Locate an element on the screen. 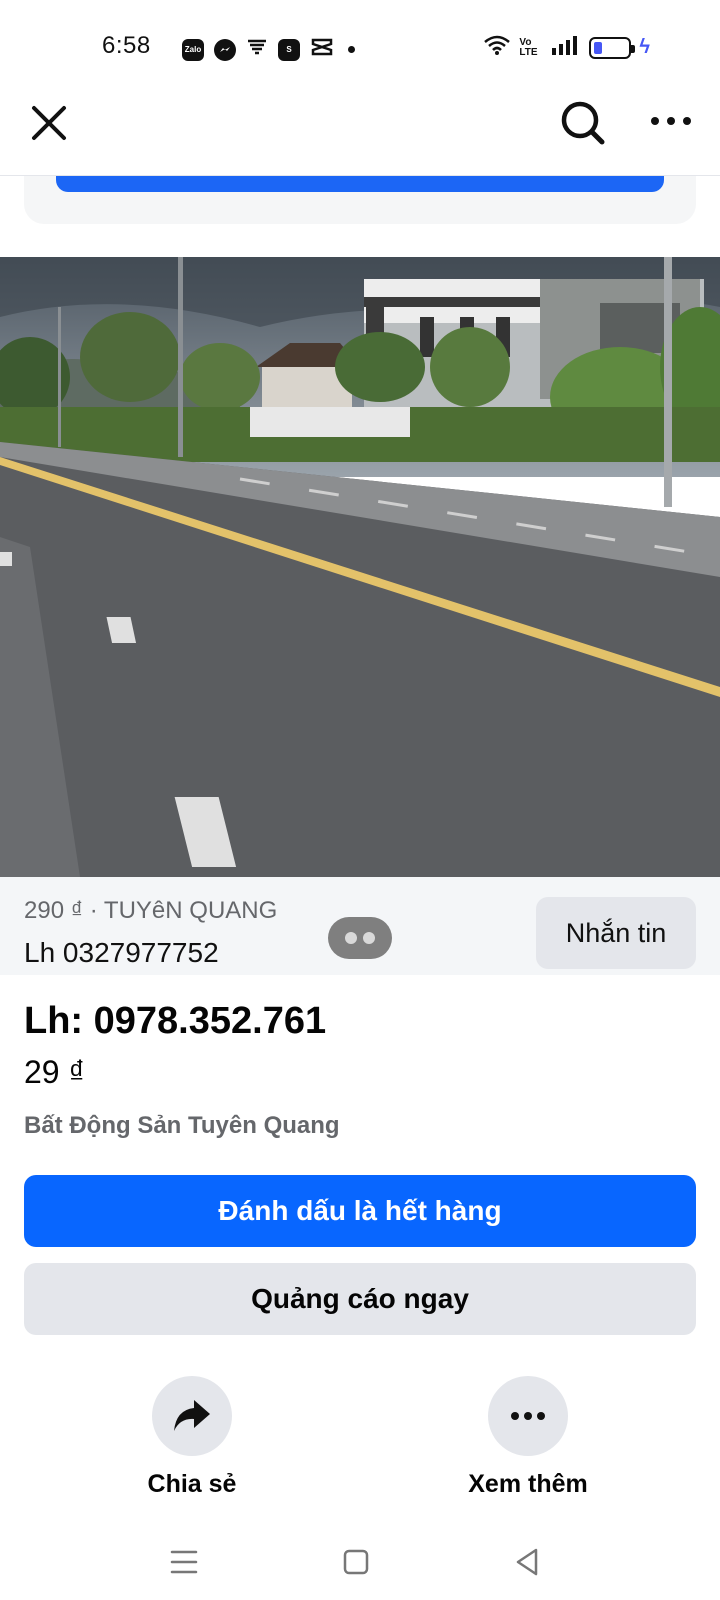 The image size is (720, 1600). messenger-icon is located at coordinates (225, 49).